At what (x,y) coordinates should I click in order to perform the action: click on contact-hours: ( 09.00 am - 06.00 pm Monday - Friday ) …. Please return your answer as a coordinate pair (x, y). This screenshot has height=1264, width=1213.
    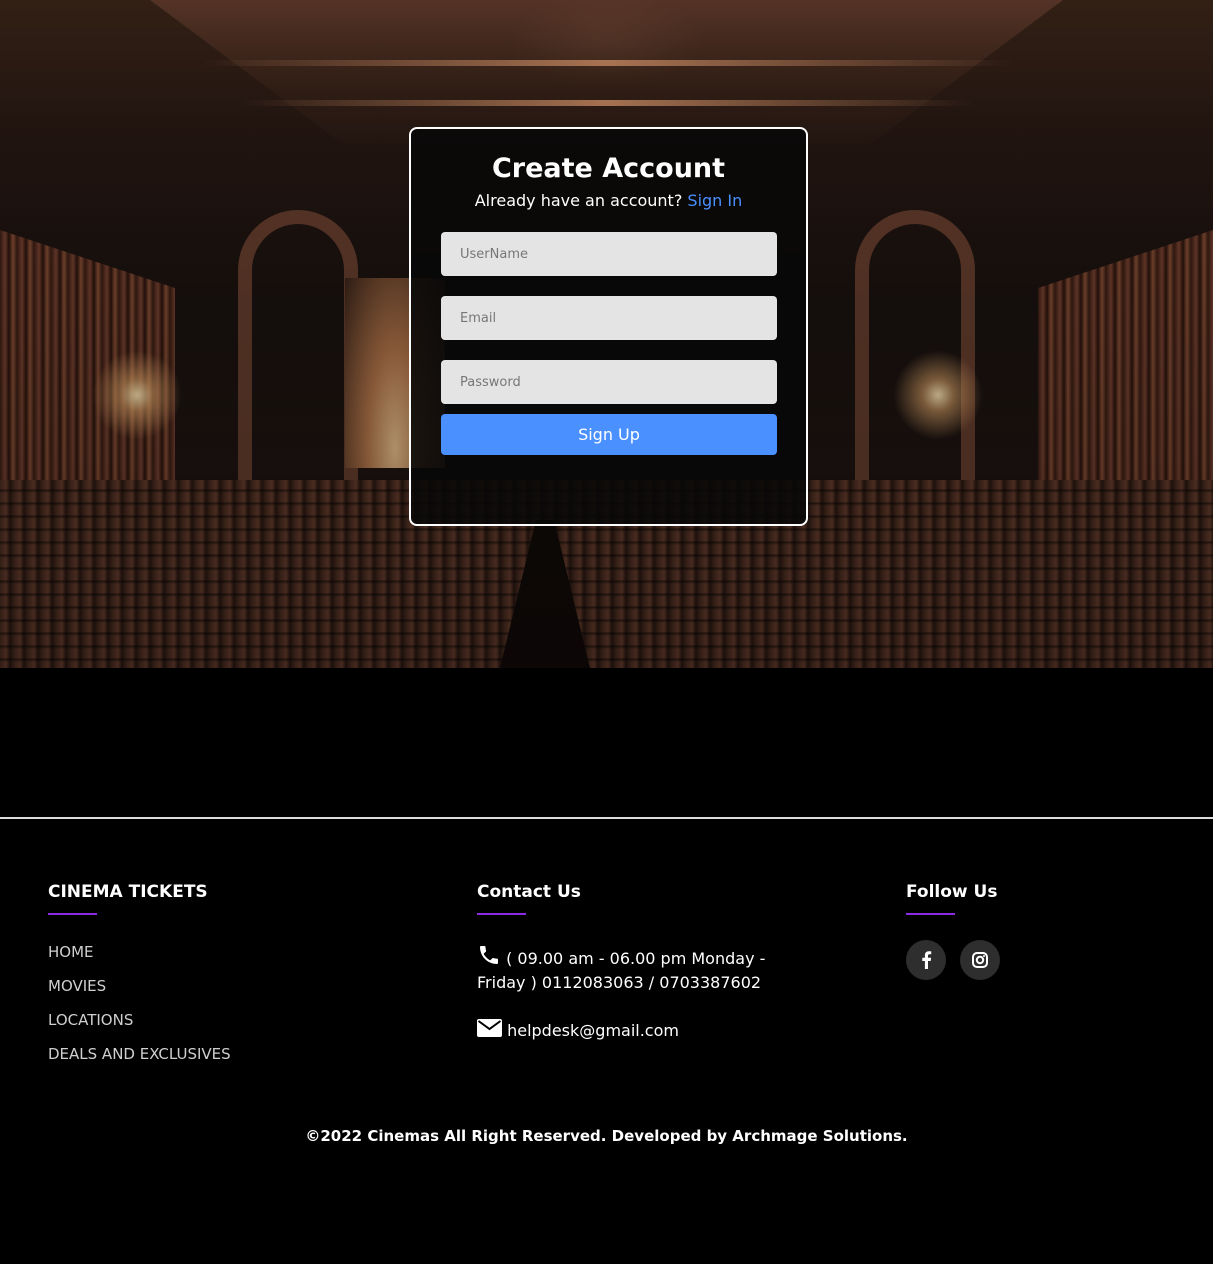
    Looking at the image, I should click on (637, 969).